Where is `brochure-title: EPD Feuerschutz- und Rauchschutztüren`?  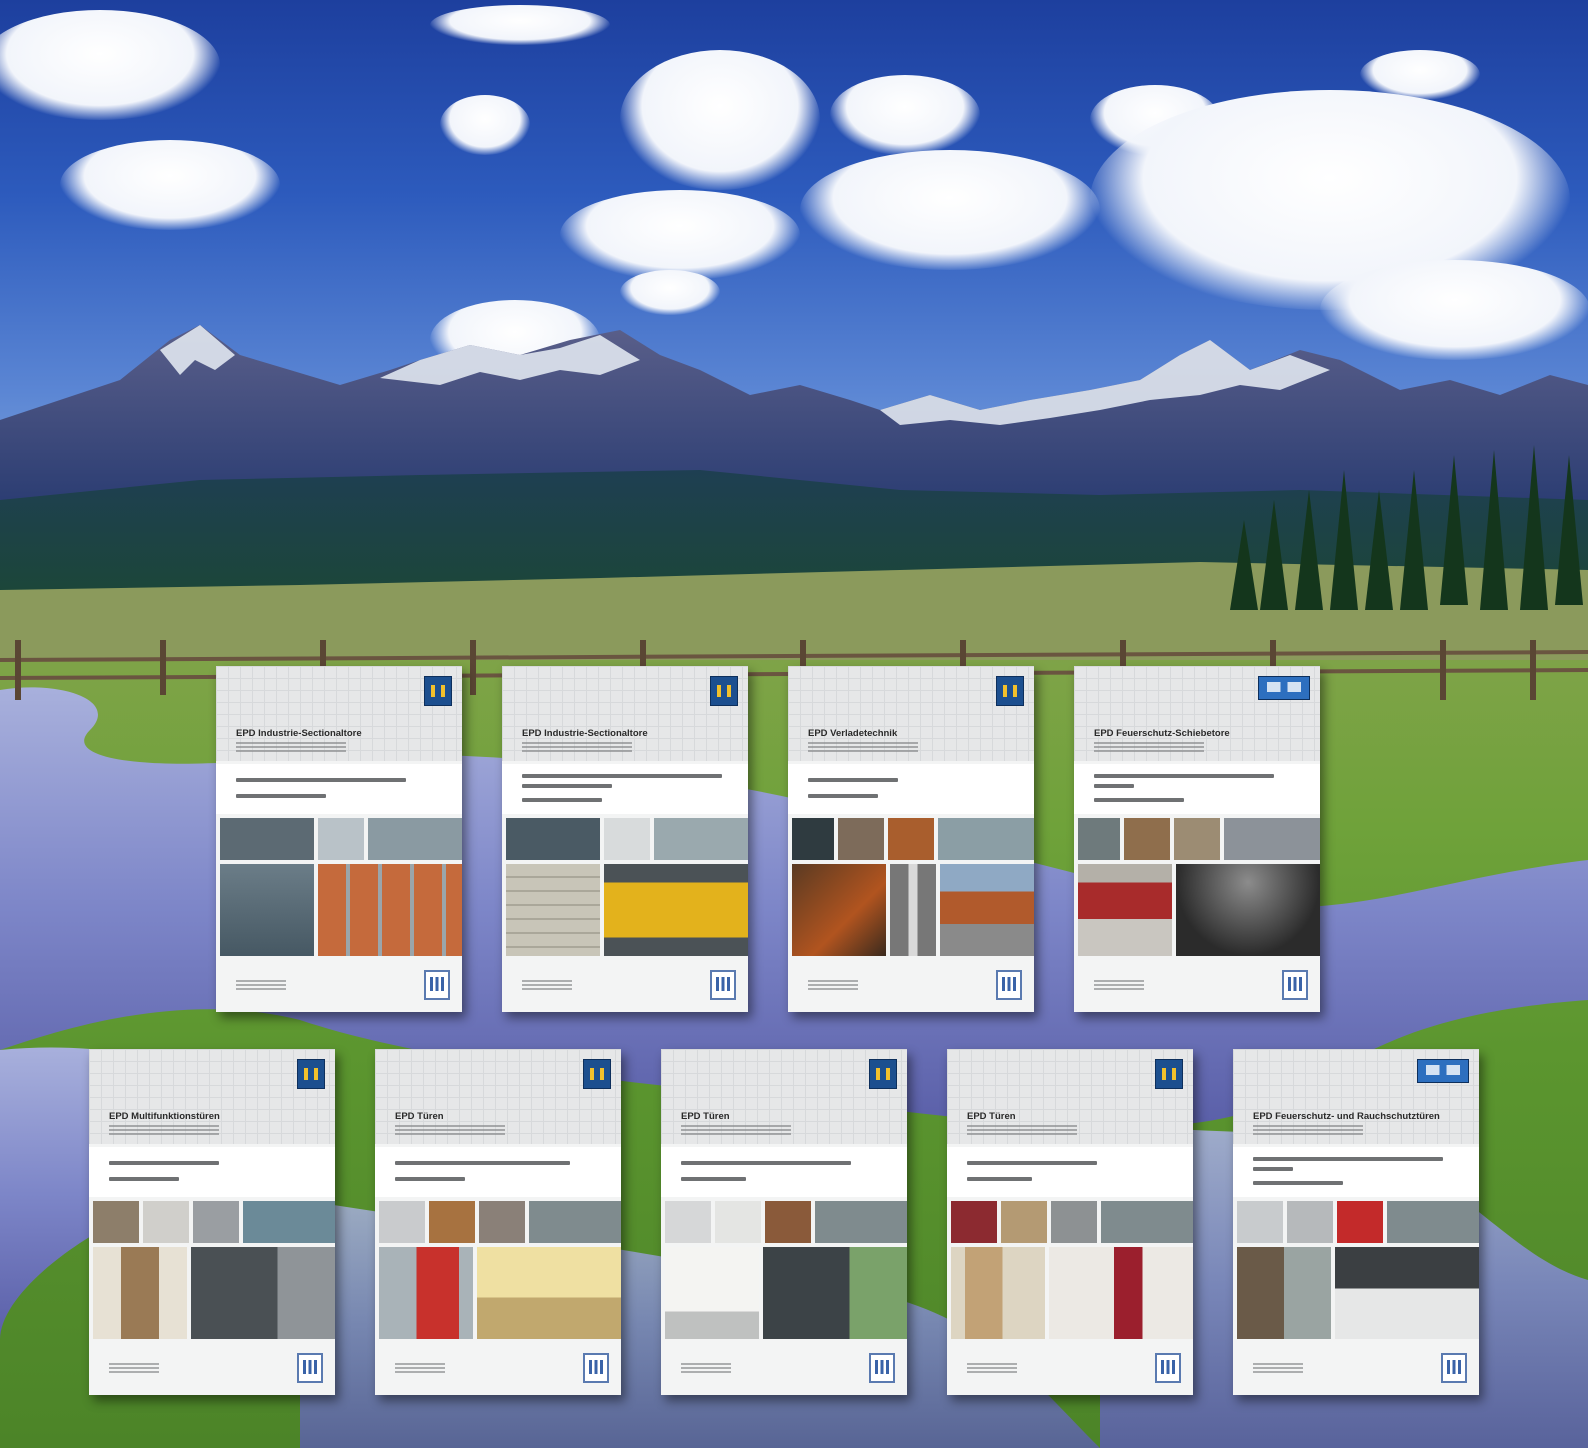 brochure-title: EPD Feuerschutz- und Rauchschutztüren is located at coordinates (1346, 1116).